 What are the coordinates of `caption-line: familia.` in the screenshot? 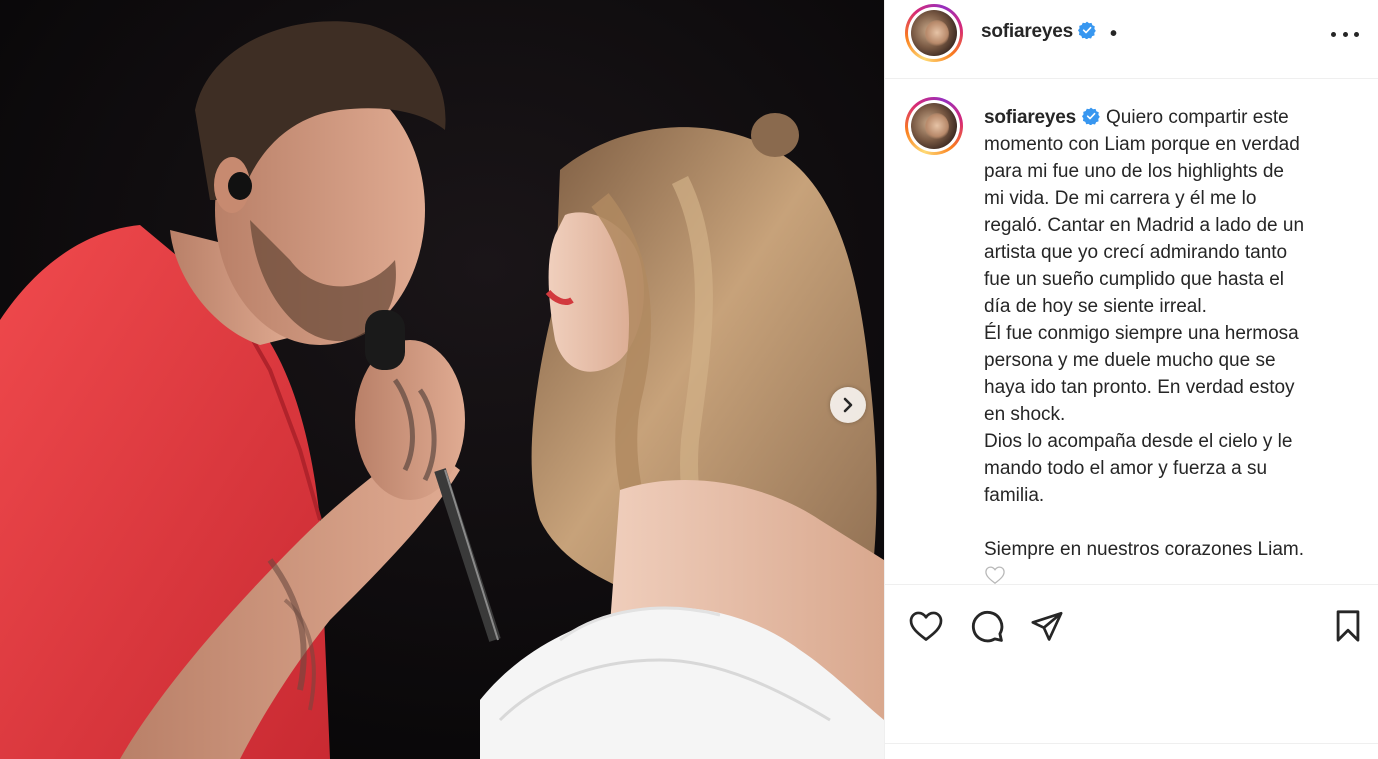 It's located at (1014, 495).